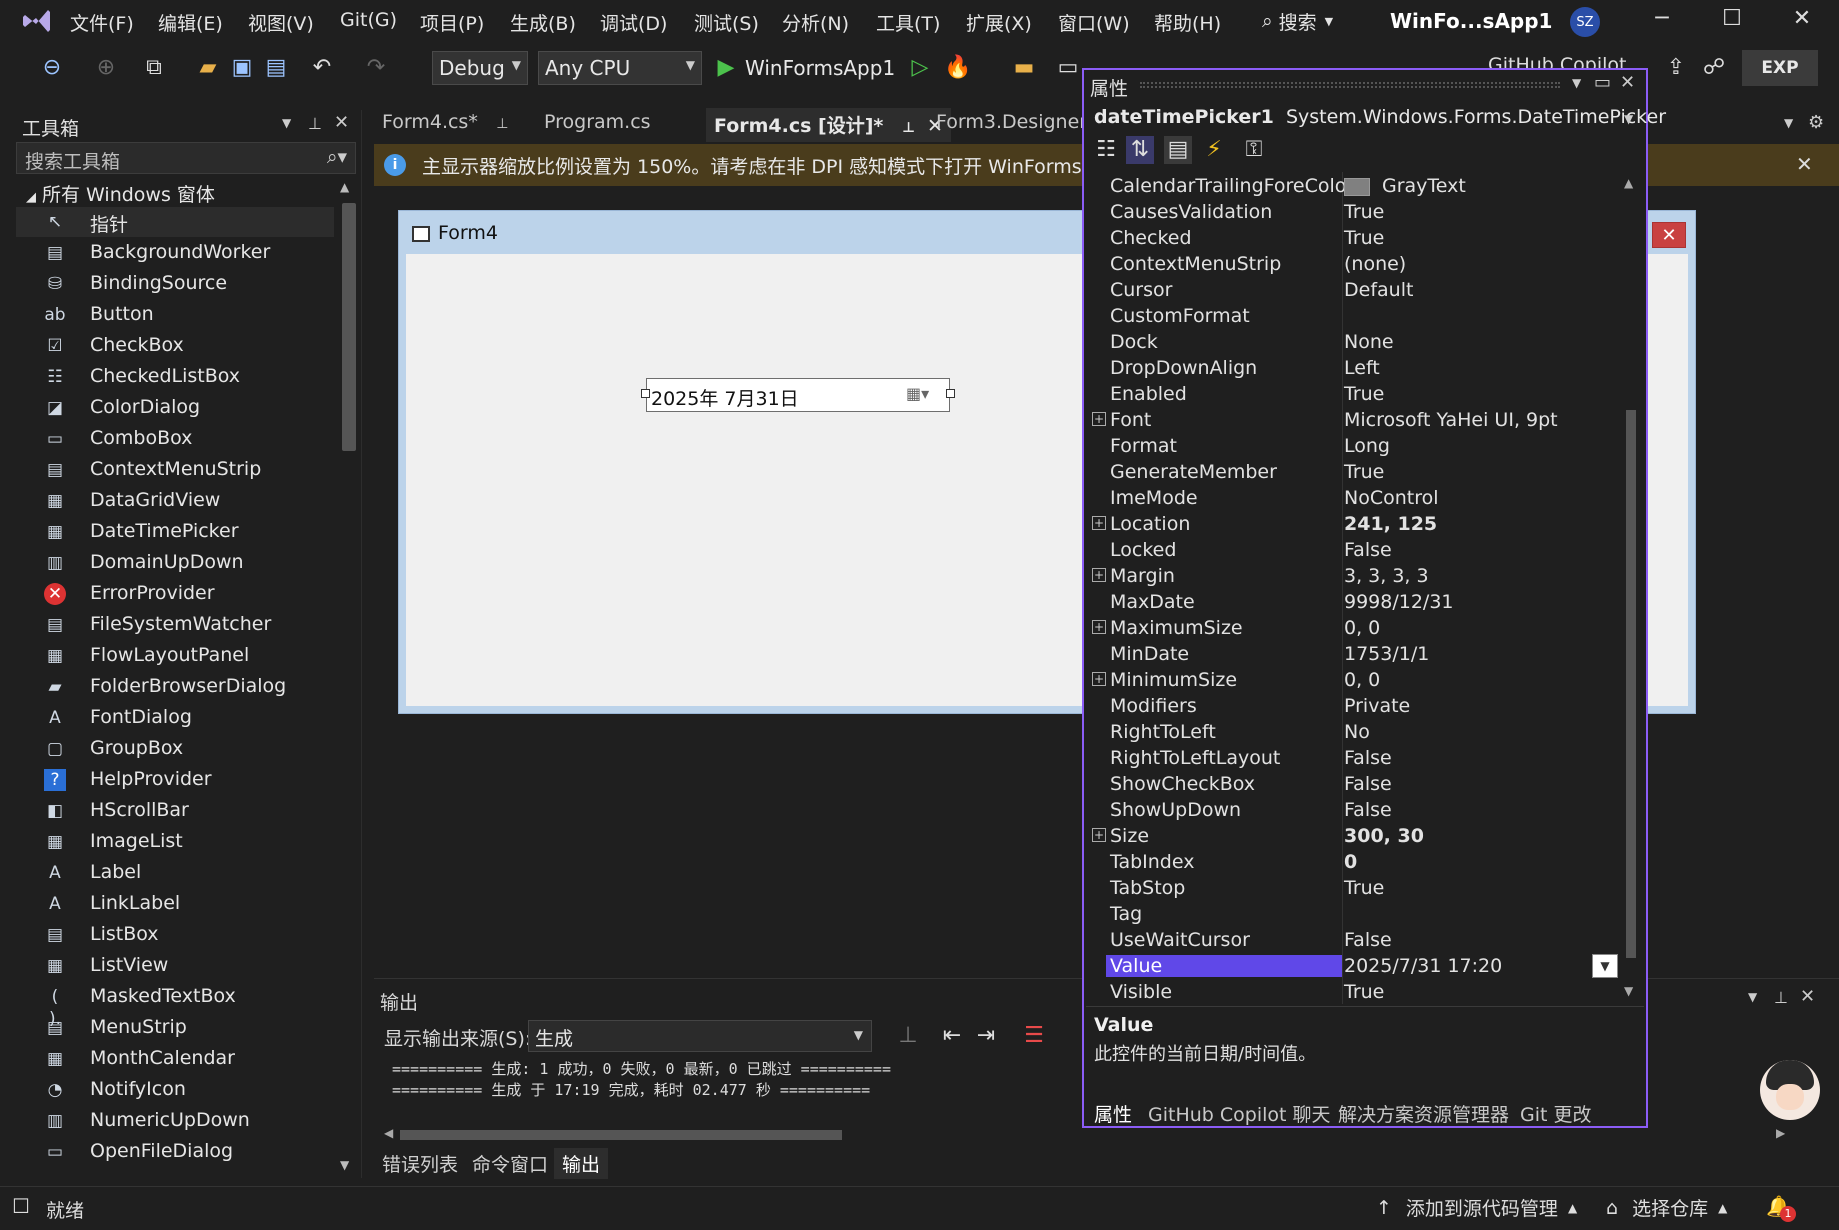 The width and height of the screenshot is (1839, 1230). Describe the element at coordinates (645, 393) in the screenshot. I see `resize-handle-left` at that location.